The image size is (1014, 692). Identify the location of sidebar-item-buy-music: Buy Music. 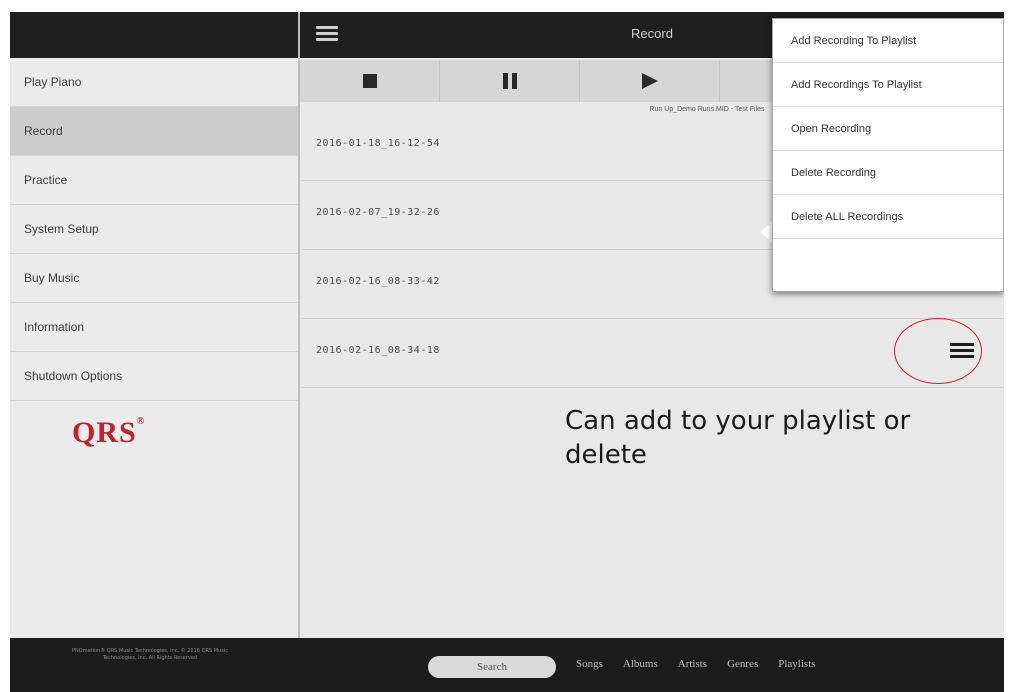
(154, 278).